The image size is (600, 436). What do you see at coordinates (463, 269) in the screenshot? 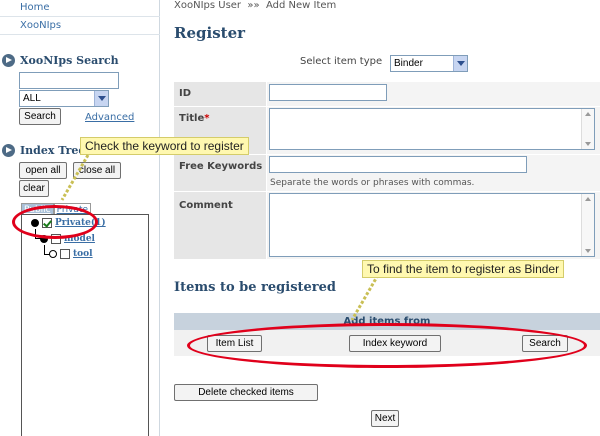
I see `callout-binder: To find the item to register as Binder` at bounding box center [463, 269].